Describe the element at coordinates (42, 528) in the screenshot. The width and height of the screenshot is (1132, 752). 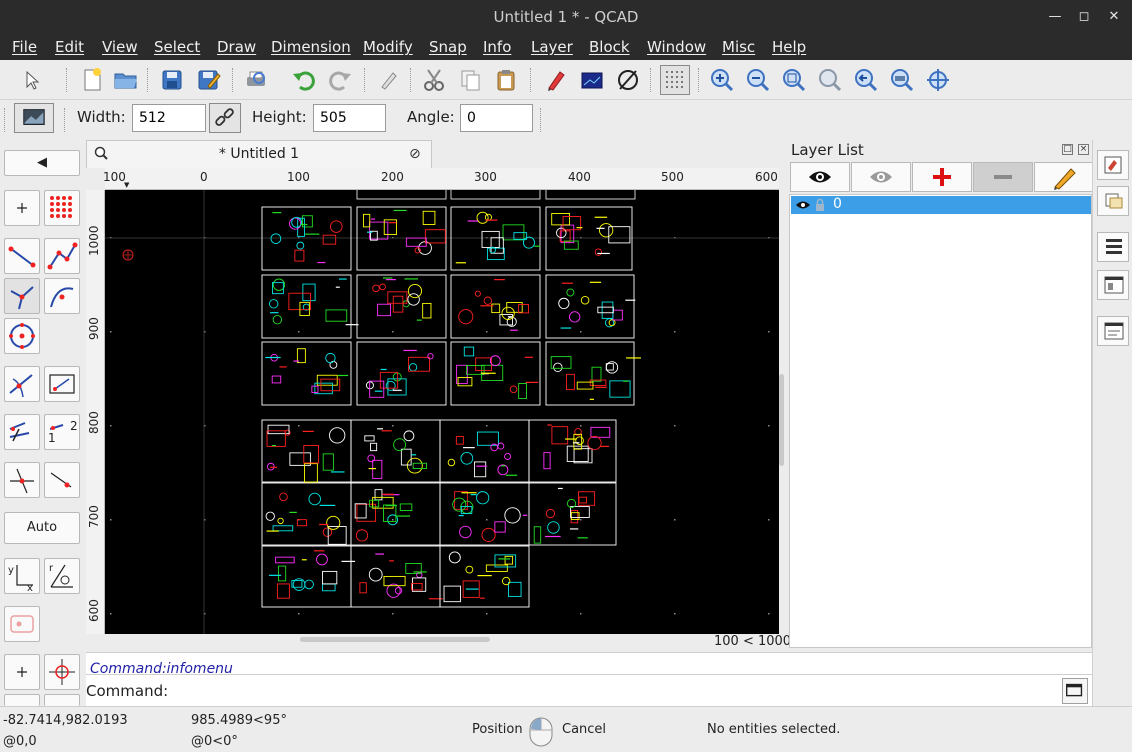
I see `auto-snap-button: Auto` at that location.